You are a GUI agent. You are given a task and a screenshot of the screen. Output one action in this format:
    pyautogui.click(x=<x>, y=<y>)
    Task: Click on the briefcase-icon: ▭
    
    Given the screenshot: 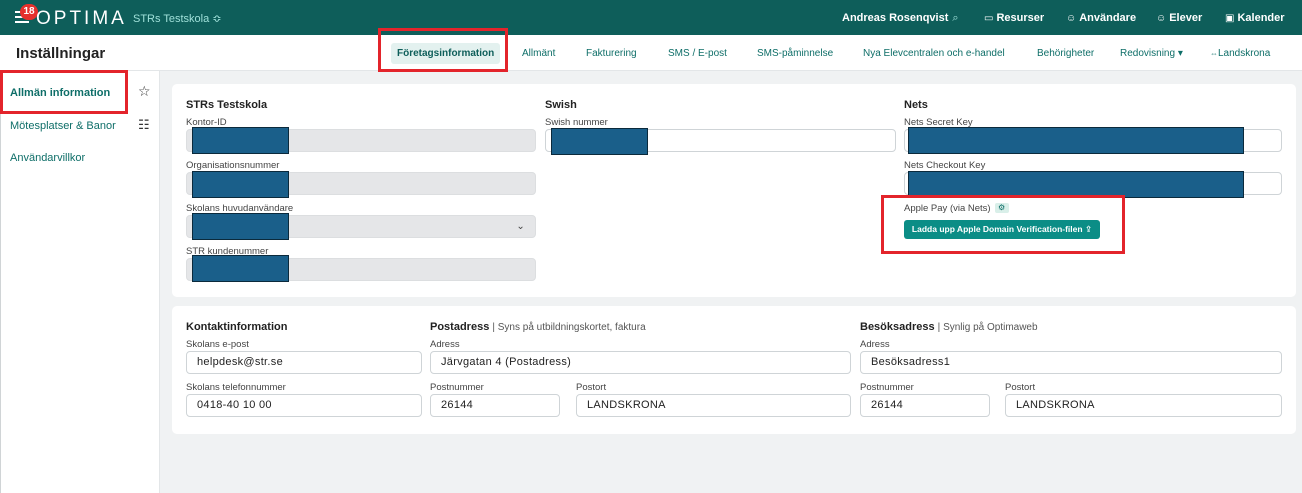 What is the action you would take?
    pyautogui.click(x=989, y=18)
    